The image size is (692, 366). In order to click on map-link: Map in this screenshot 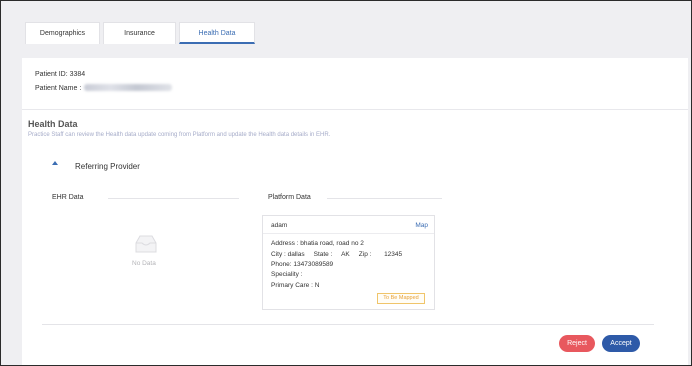, I will do `click(421, 225)`.